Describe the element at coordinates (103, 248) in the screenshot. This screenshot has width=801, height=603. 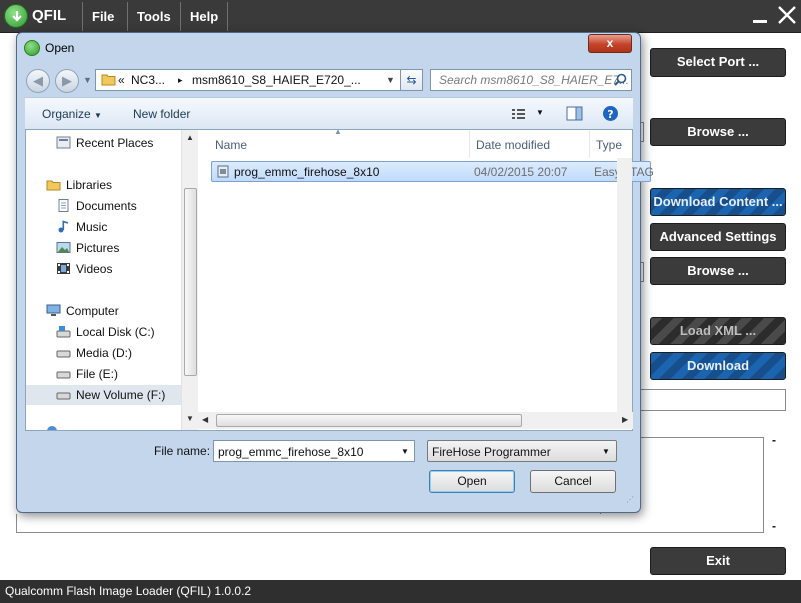
I see `nav-item-pictures: Pictures` at that location.